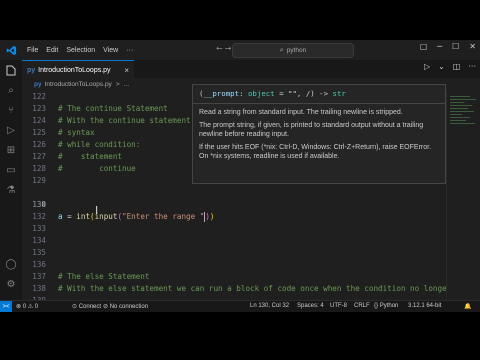  I want to click on line-number: 122, so click(39, 96).